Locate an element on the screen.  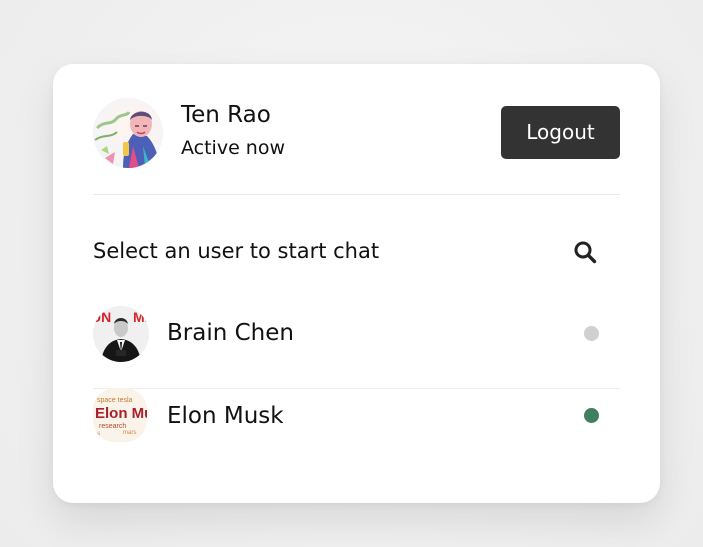
current-user-header: Ten Rao Active now Logout is located at coordinates (356, 133).